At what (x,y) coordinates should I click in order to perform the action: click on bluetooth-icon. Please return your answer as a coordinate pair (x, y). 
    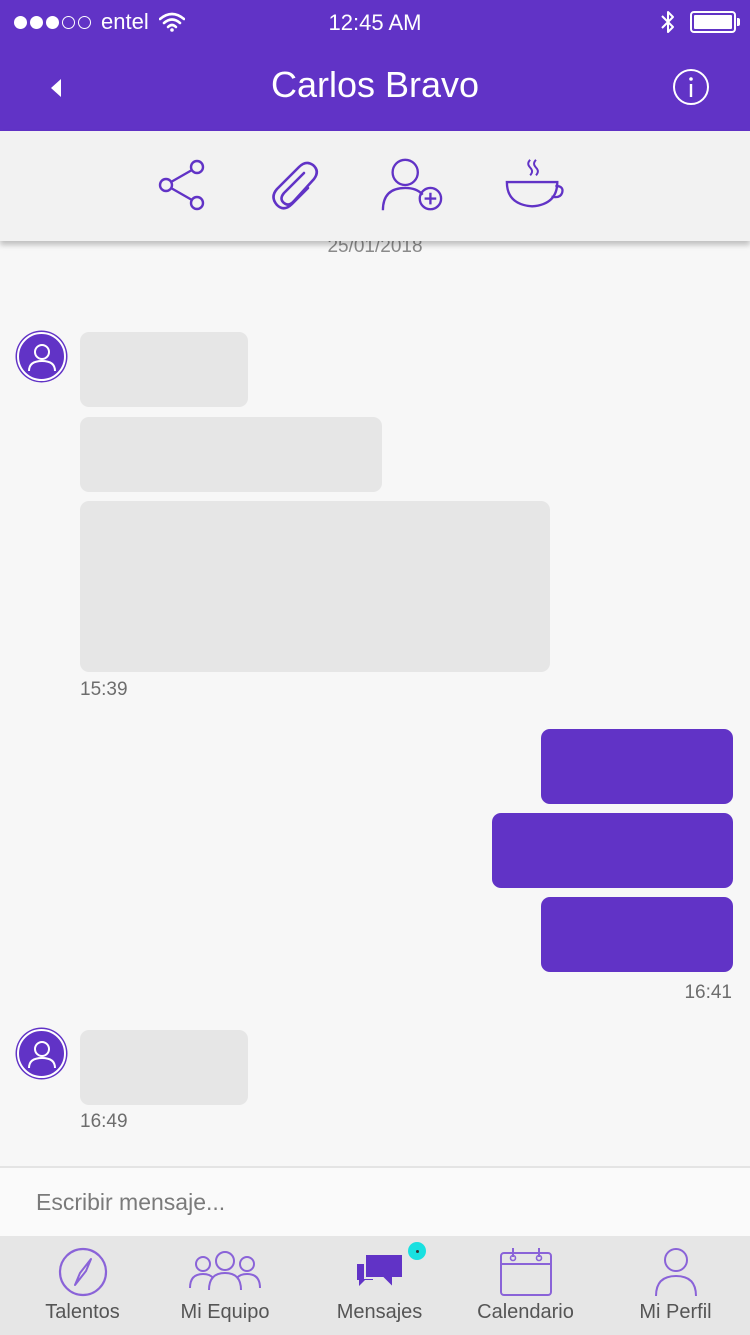
    Looking at the image, I should click on (667, 22).